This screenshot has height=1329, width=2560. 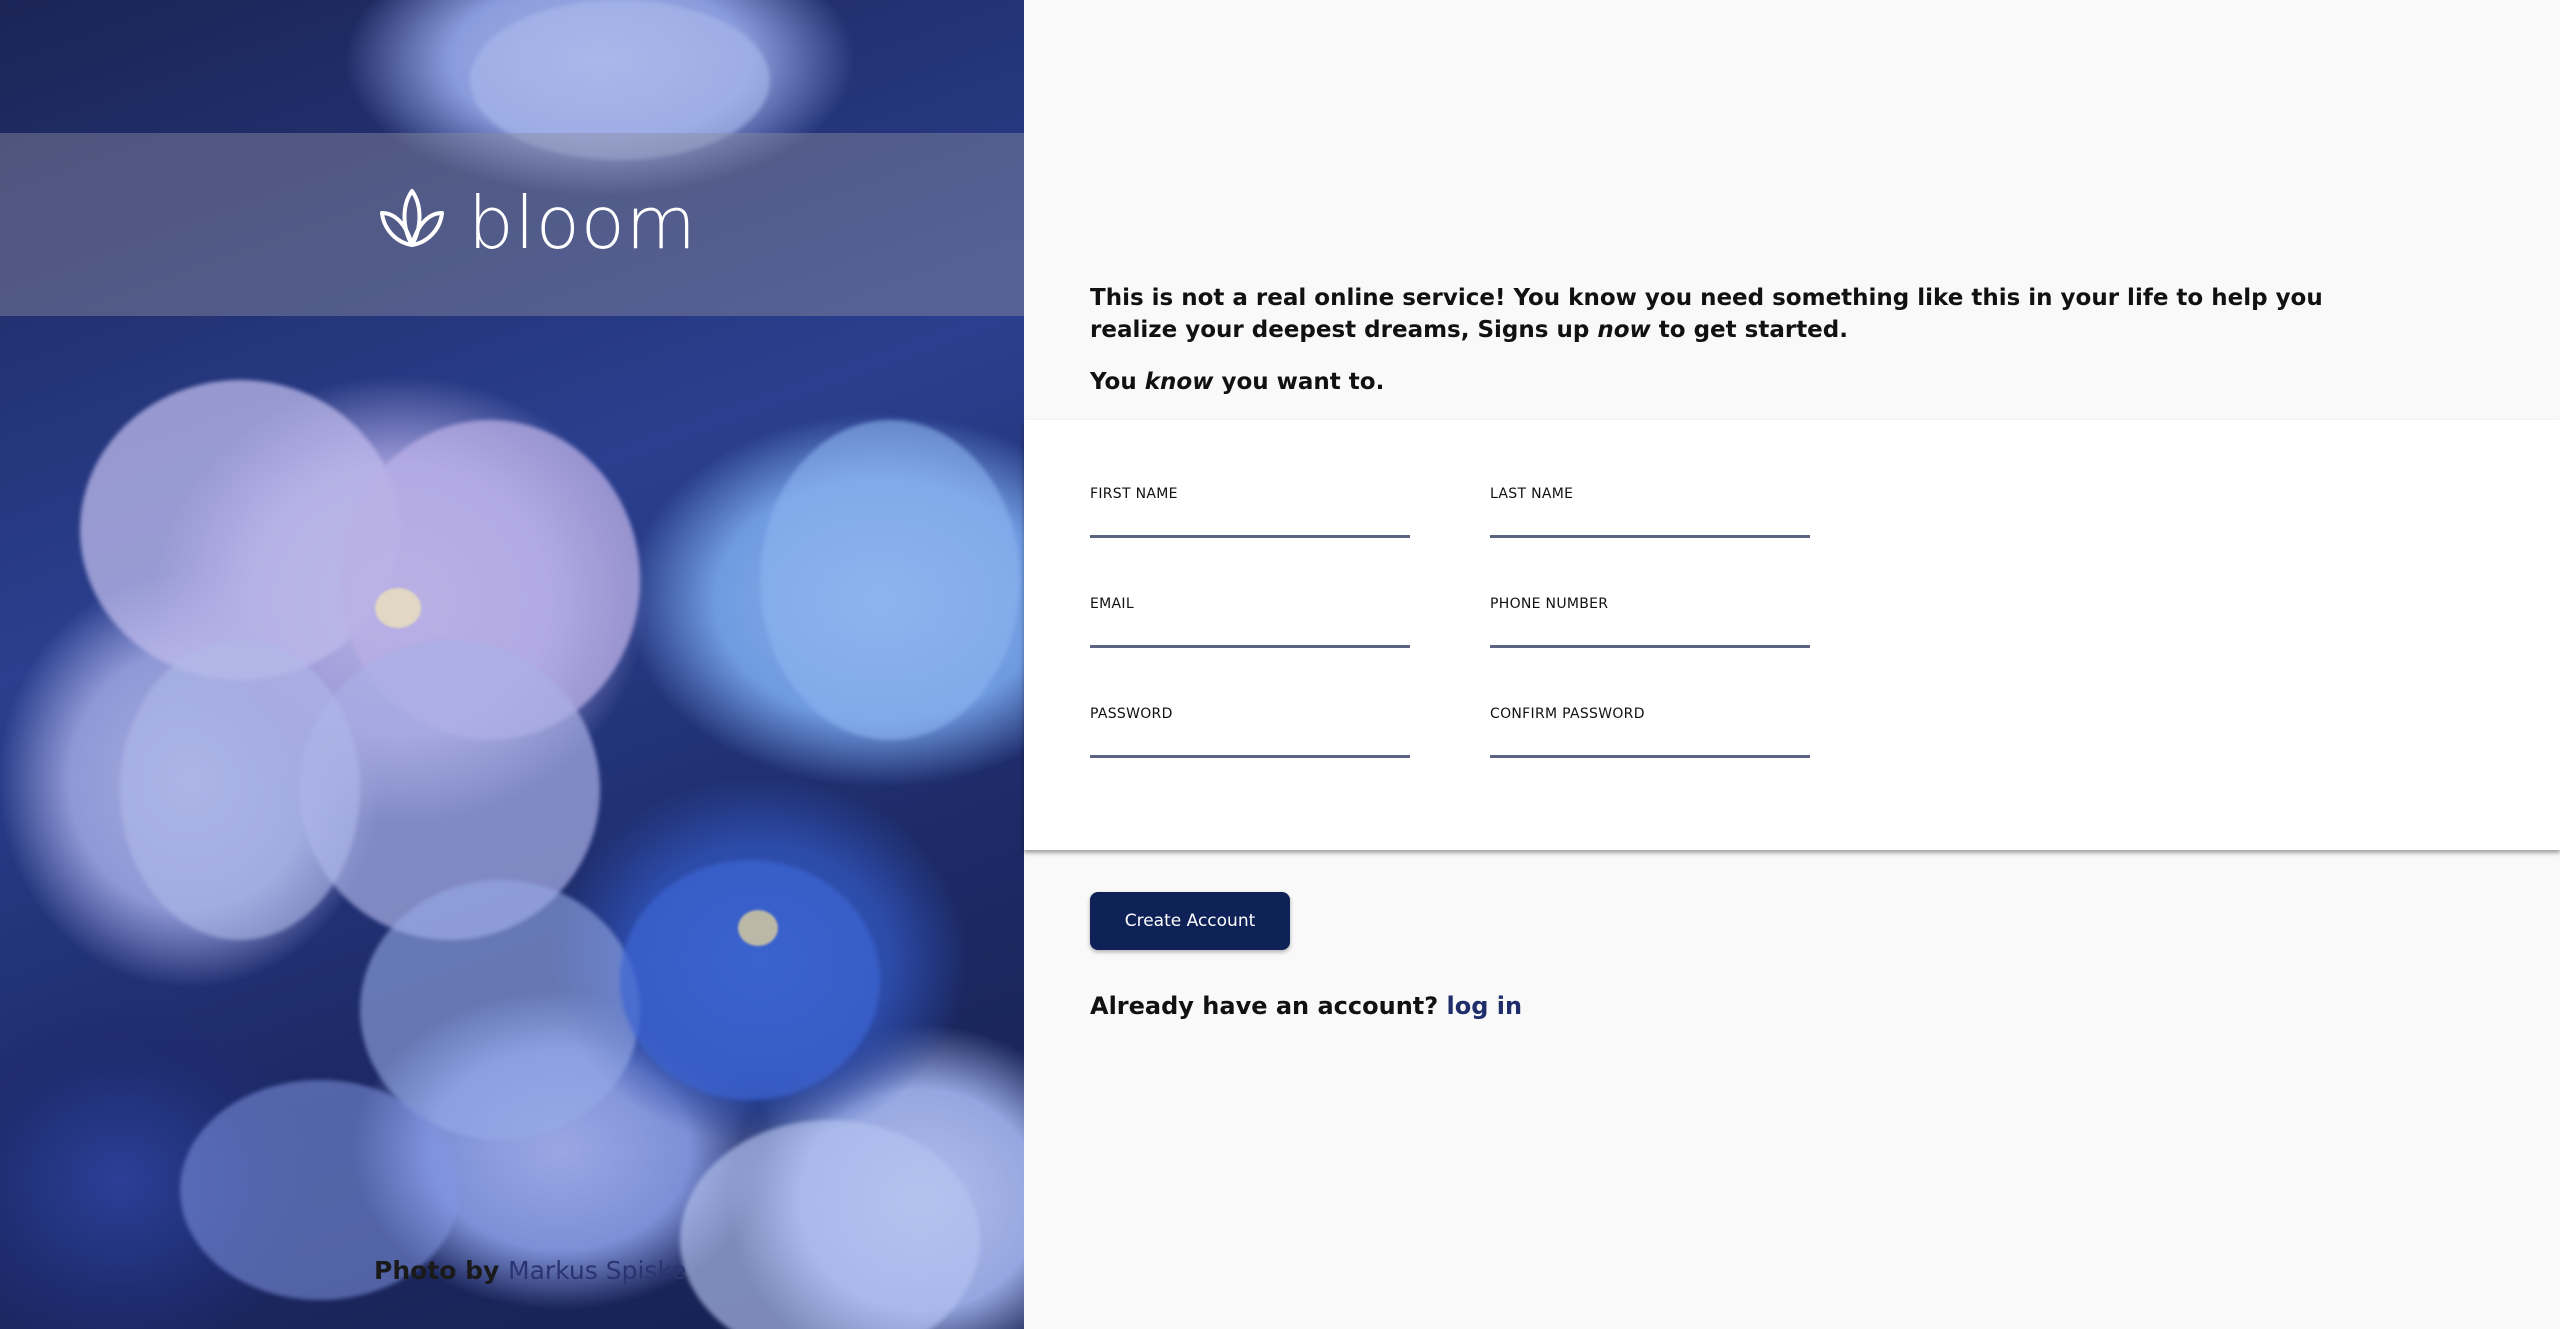 I want to click on email-field: EMAIL, so click(x=1250, y=622).